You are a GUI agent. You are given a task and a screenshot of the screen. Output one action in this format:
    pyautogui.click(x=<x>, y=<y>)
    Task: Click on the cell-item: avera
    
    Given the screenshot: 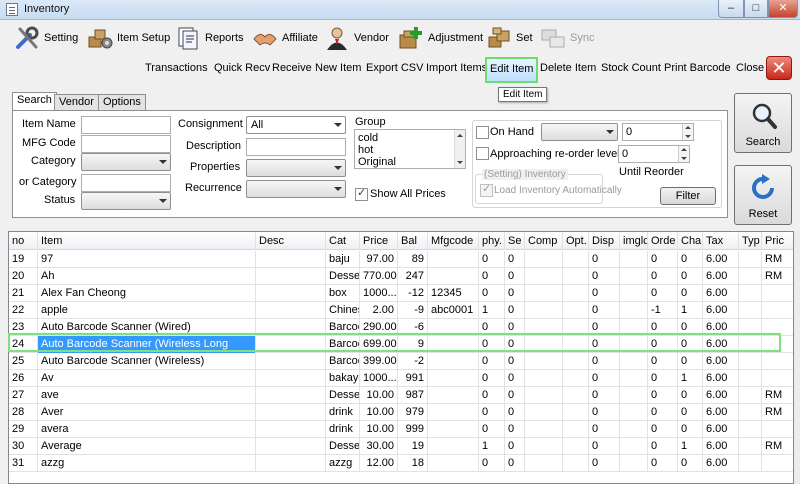 What is the action you would take?
    pyautogui.click(x=147, y=429)
    